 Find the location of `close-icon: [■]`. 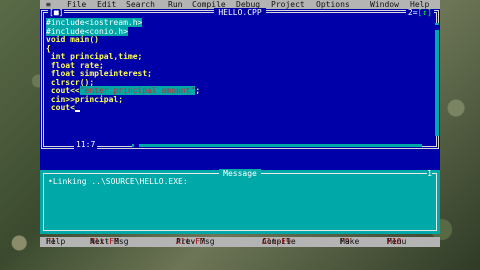

close-icon: [■] is located at coordinates (56, 12).